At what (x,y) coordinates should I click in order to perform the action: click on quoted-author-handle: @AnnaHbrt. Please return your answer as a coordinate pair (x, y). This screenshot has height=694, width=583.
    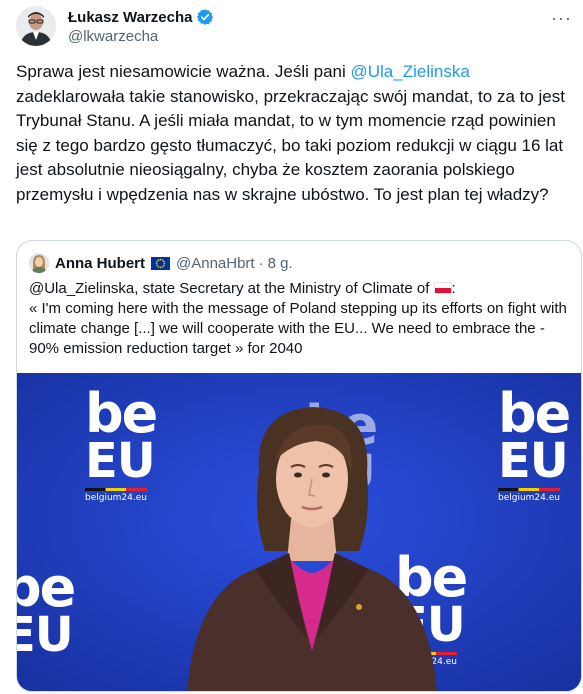
    Looking at the image, I should click on (215, 263).